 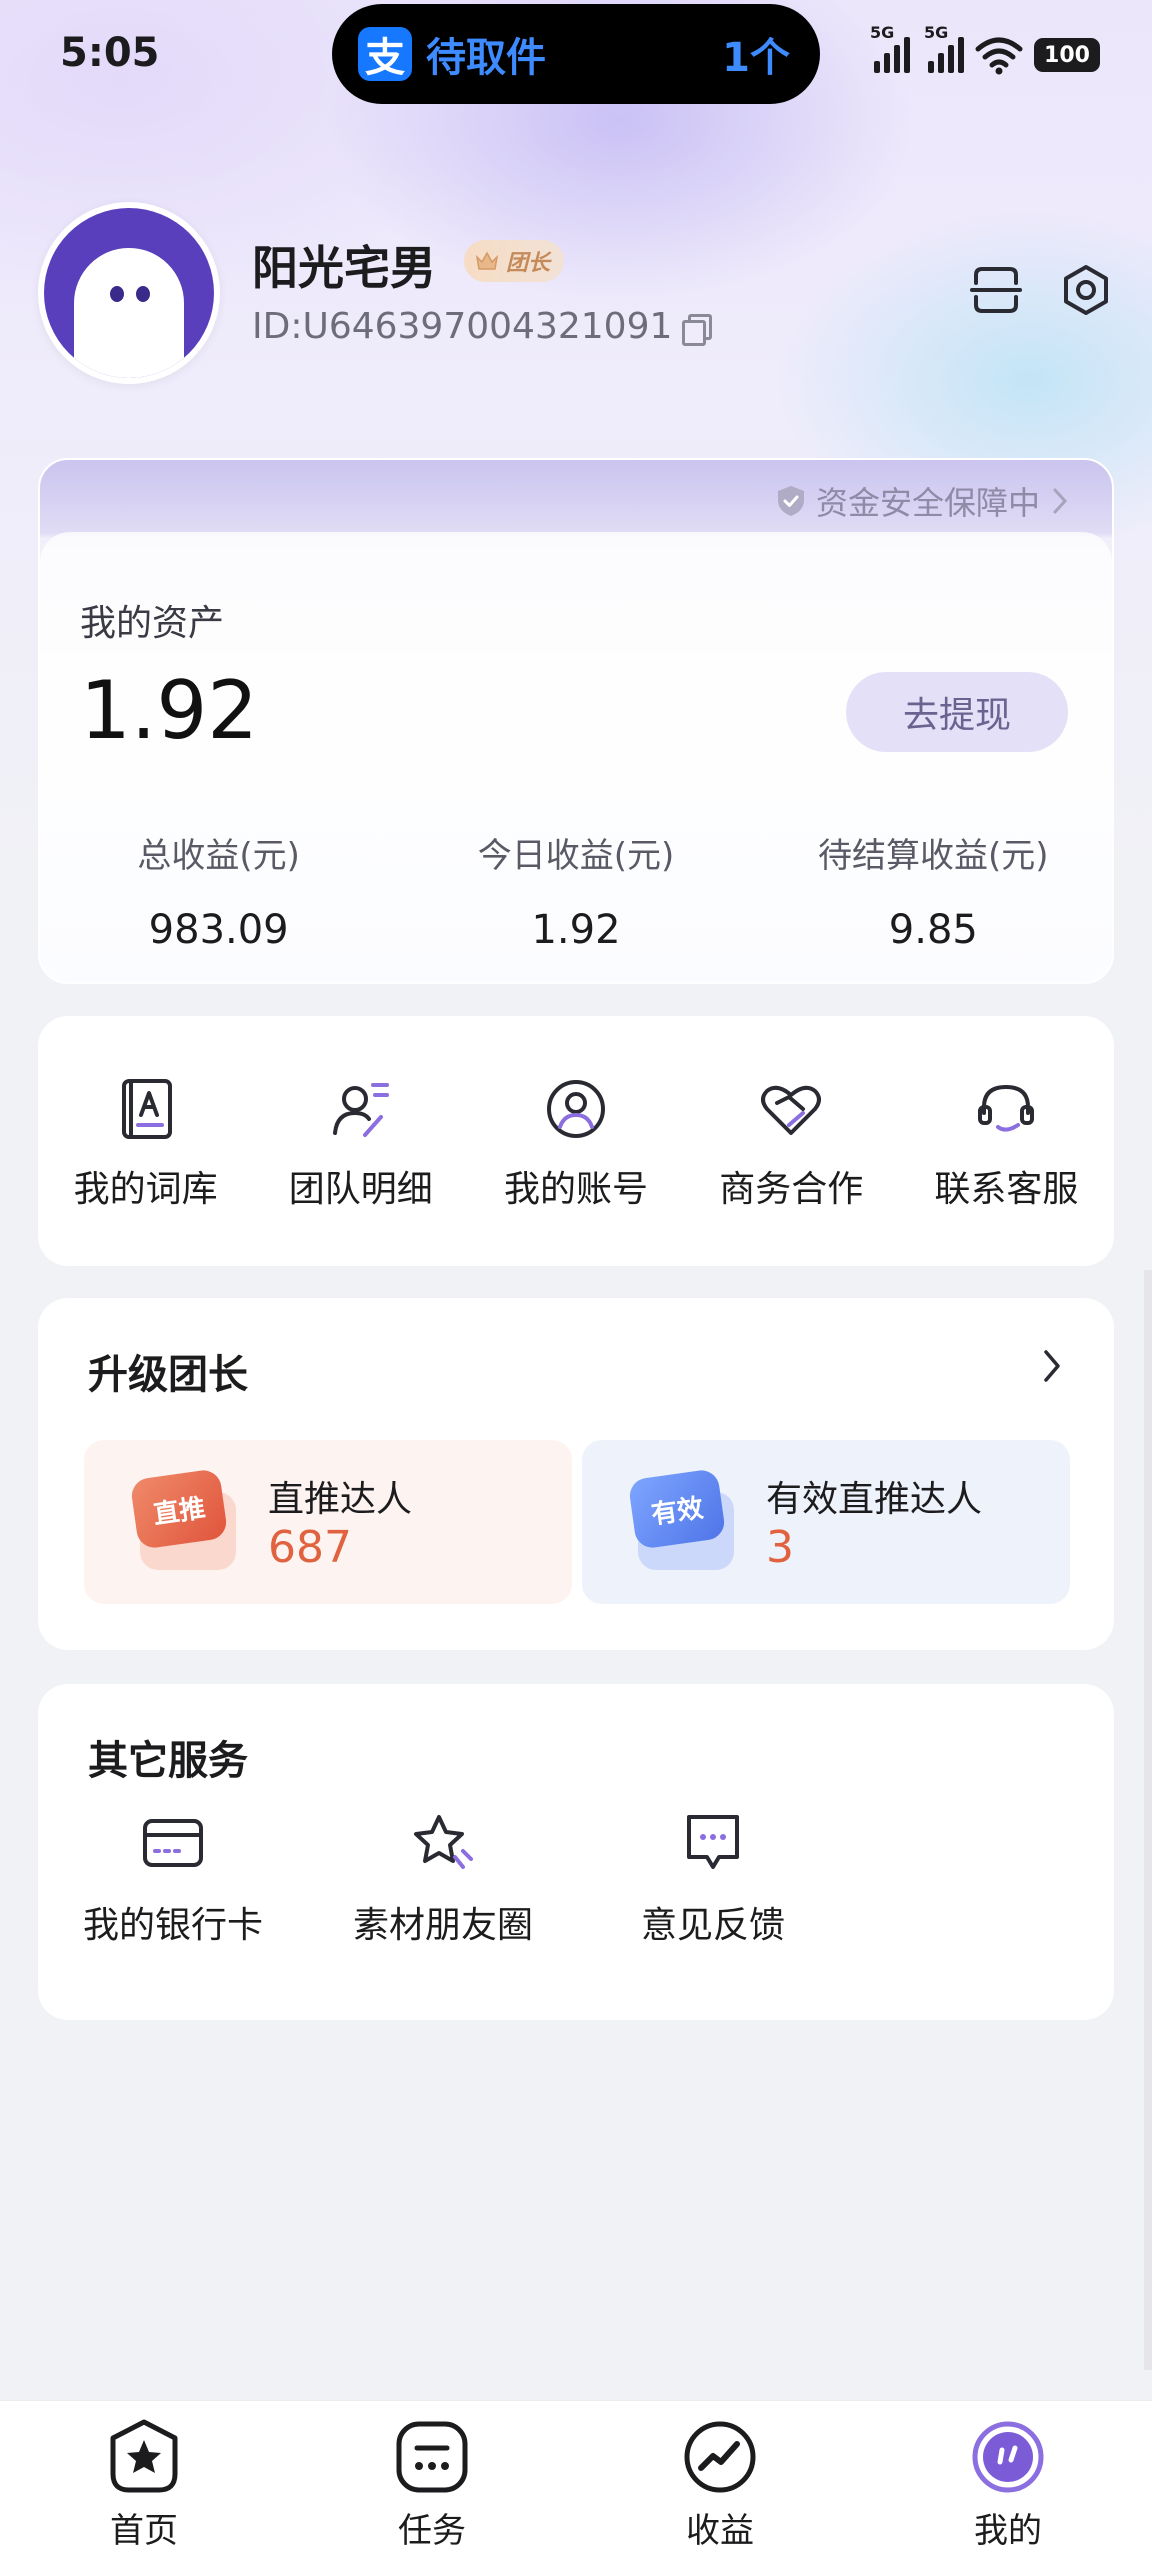 I want to click on stat-value: 1.92, so click(x=576, y=930).